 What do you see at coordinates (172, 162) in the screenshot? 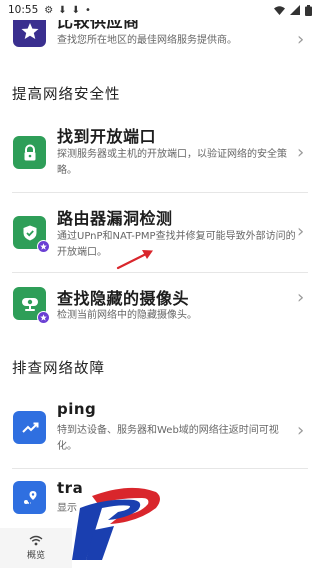
I see `row-desc: 探测服务器或主机的开放端口，以验证网络的安全策略。` at bounding box center [172, 162].